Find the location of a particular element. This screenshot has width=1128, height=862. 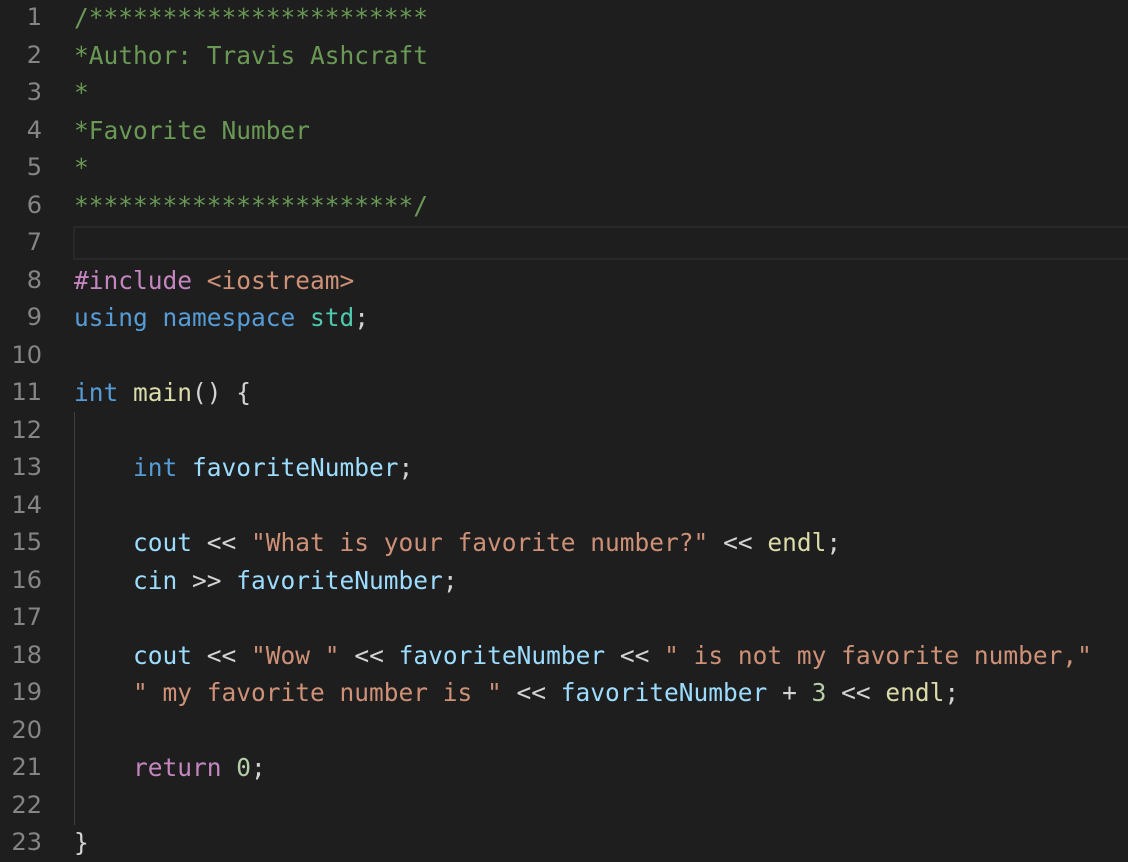

code-text: using namespace std; is located at coordinates (221, 318).